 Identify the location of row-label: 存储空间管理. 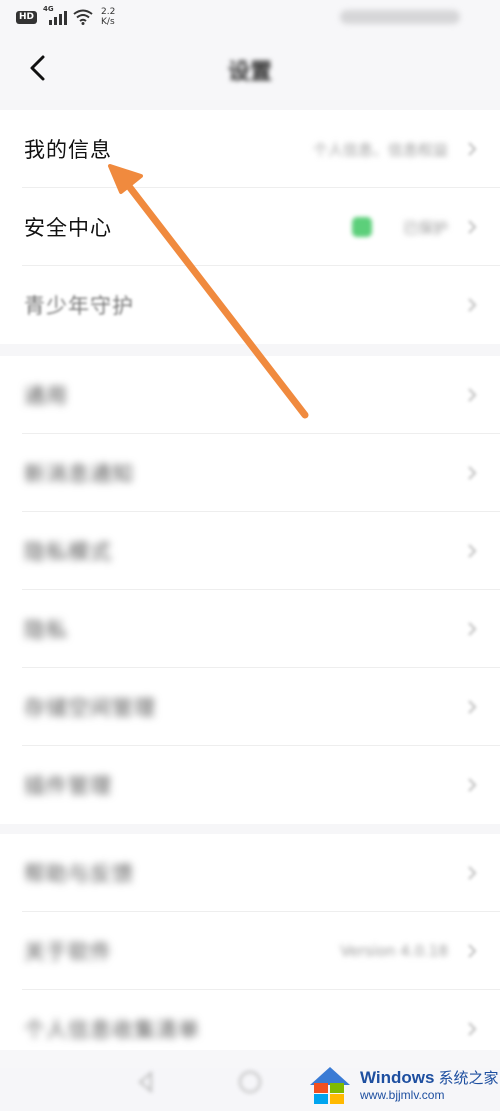
(90, 708).